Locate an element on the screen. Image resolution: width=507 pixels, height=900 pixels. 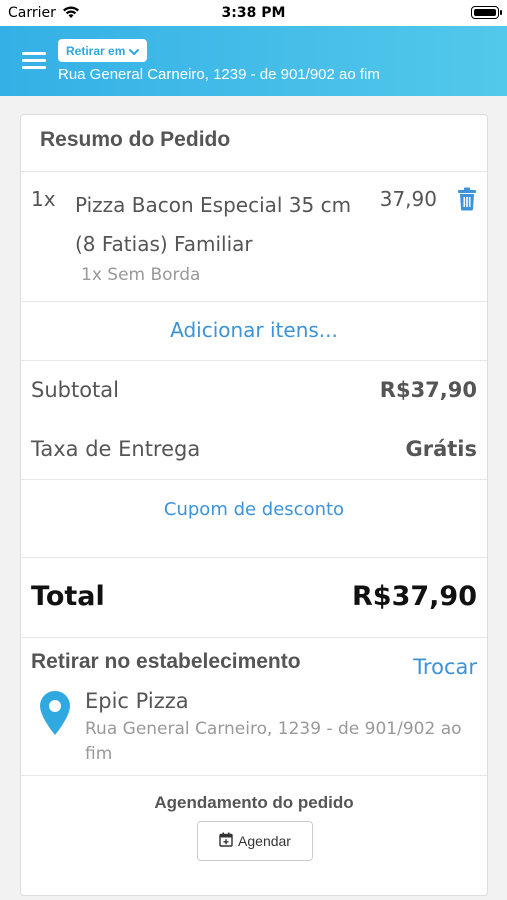
order-summary-title: Resumo do Pedido is located at coordinates (135, 139).